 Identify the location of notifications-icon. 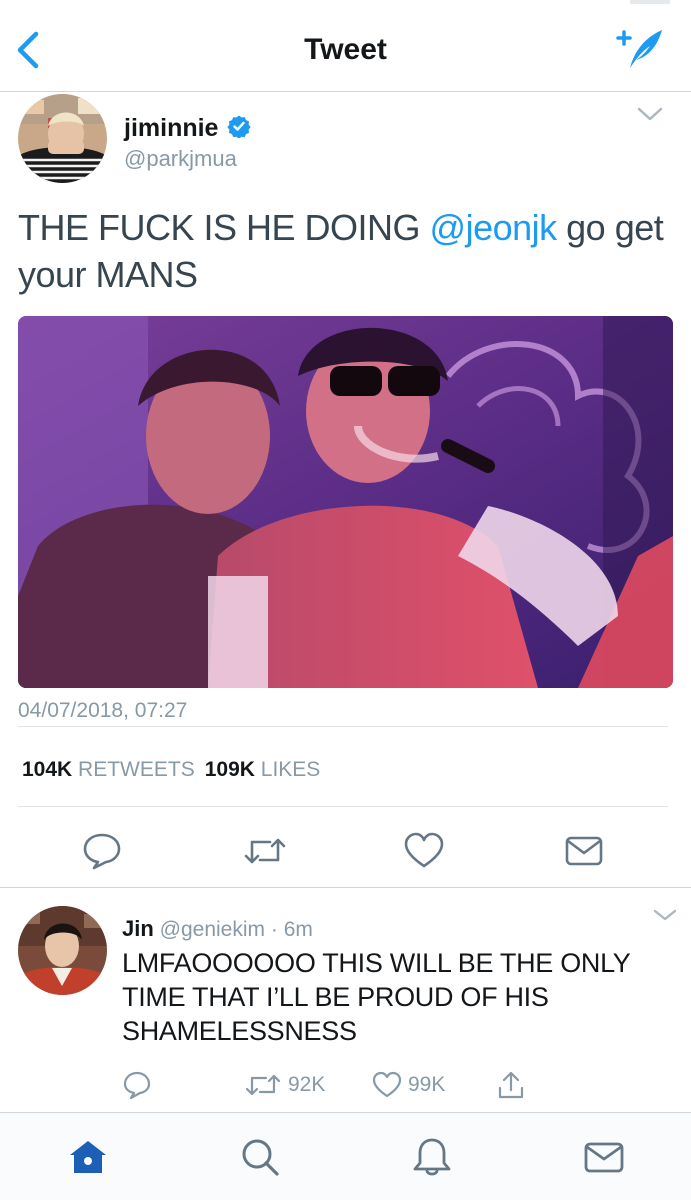
(432, 1157).